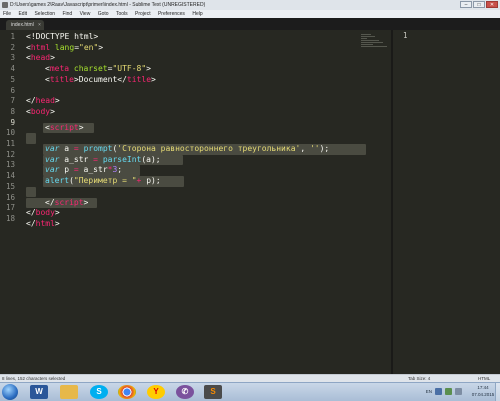 The width and height of the screenshot is (500, 401). Describe the element at coordinates (120, 170) in the screenshot. I see `semicolon: ;` at that location.